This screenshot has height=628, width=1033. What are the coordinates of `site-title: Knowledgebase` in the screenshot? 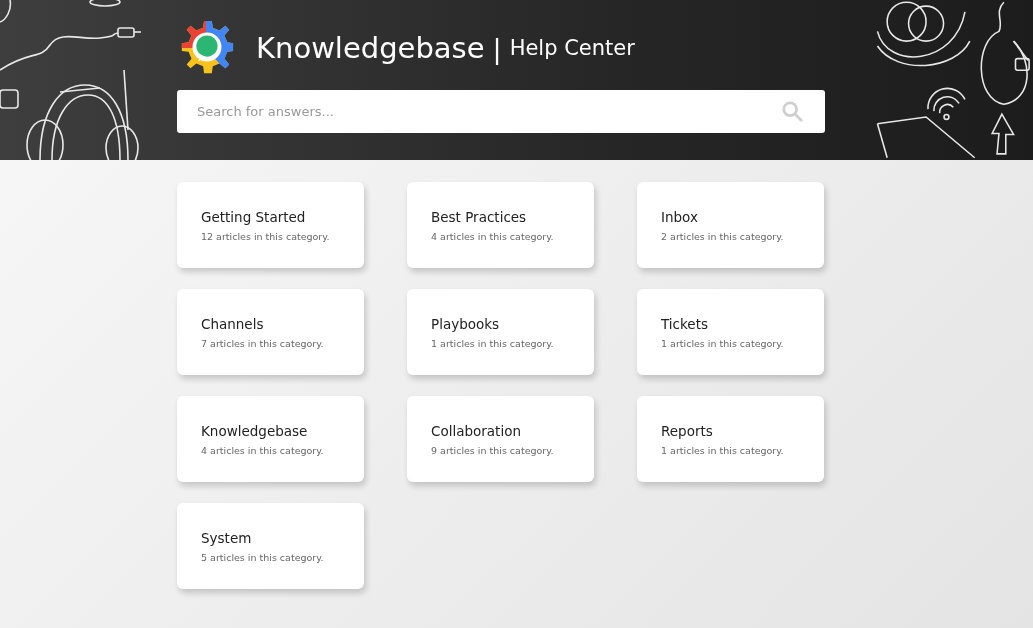 It's located at (370, 48).